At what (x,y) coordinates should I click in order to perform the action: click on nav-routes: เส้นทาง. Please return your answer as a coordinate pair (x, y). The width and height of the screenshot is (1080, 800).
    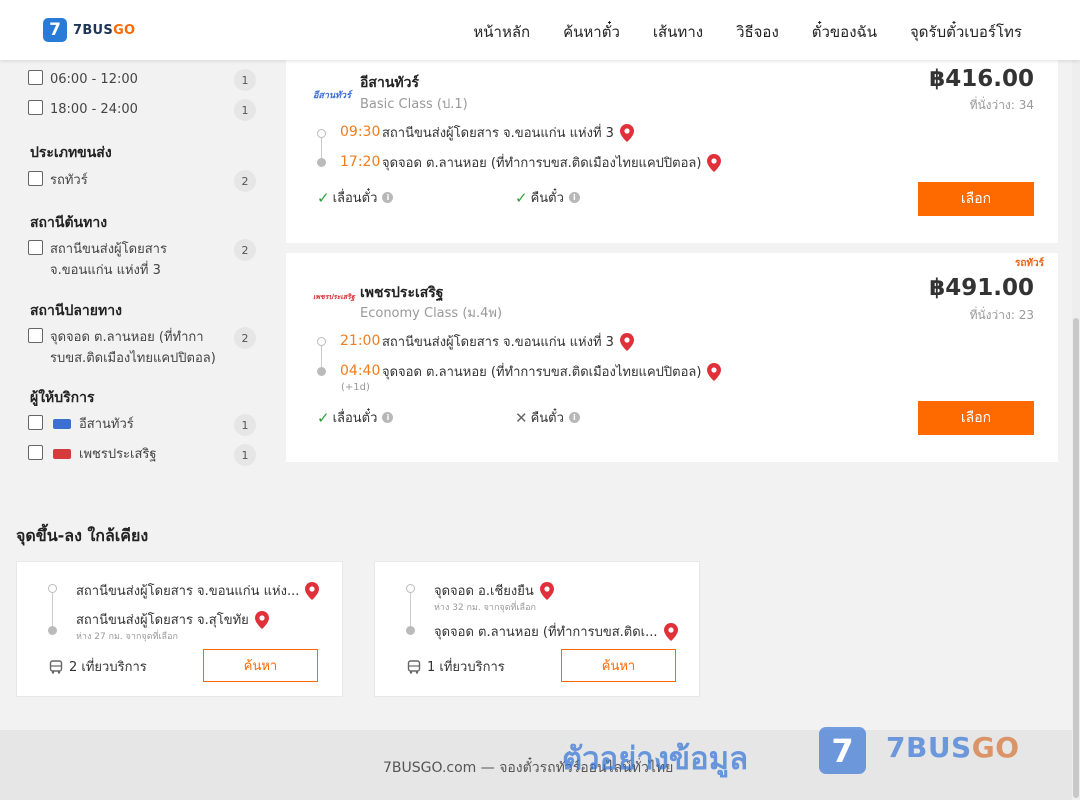
    Looking at the image, I should click on (678, 32).